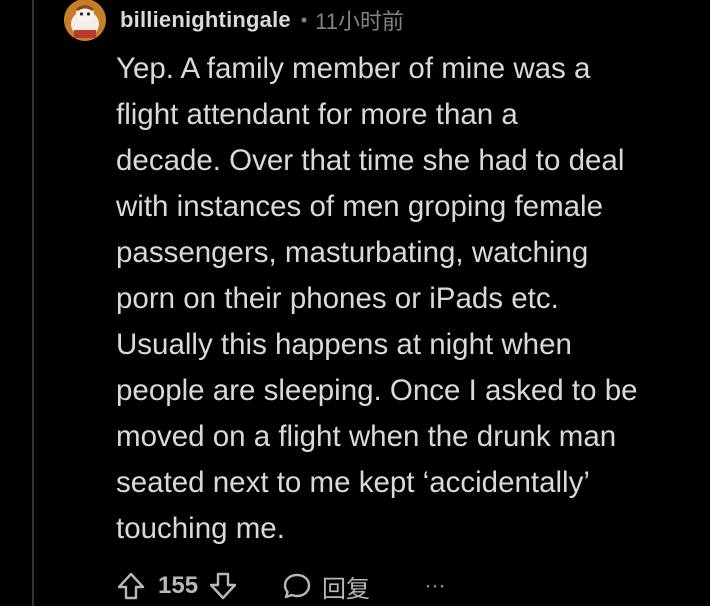 The height and width of the screenshot is (606, 710). Describe the element at coordinates (297, 586) in the screenshot. I see `chat-bubble-icon` at that location.